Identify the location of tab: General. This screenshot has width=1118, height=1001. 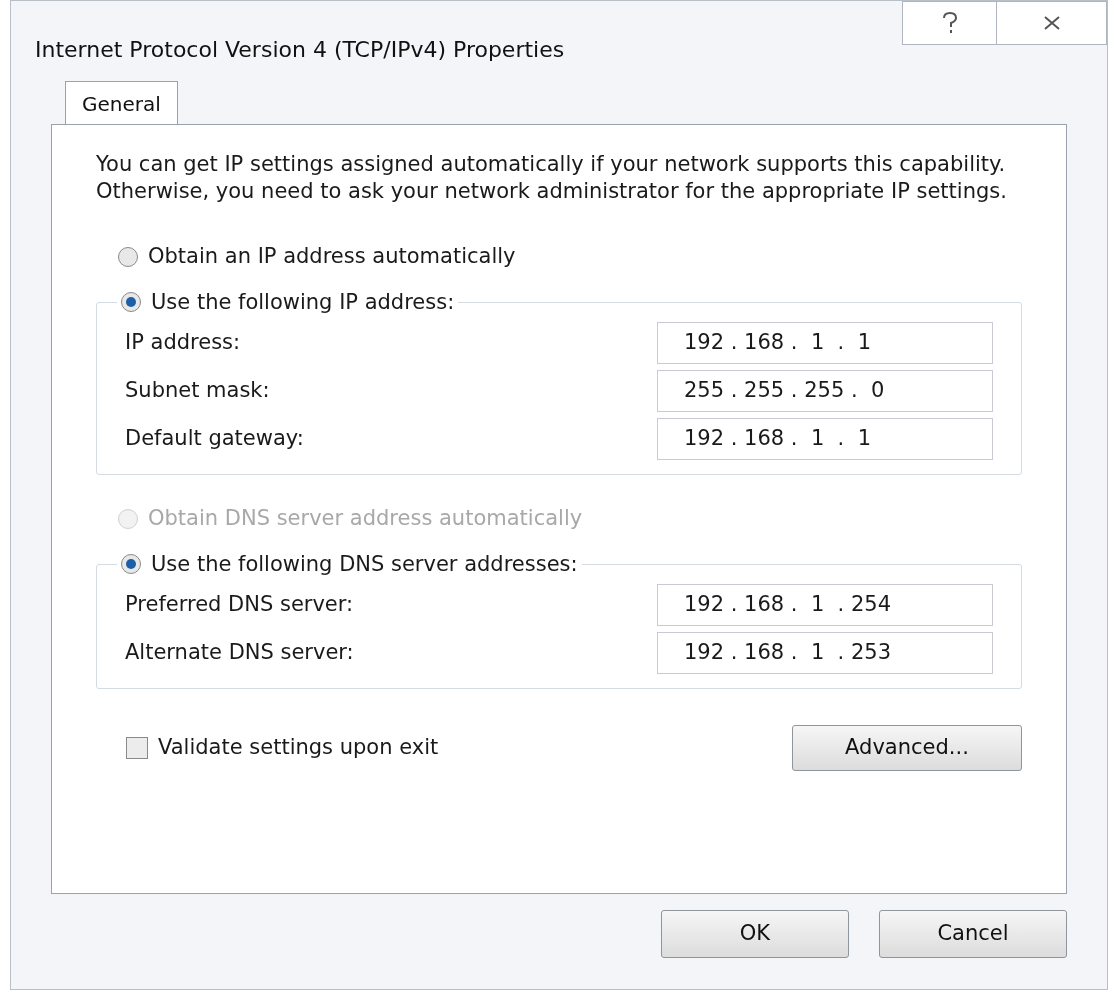
(121, 103).